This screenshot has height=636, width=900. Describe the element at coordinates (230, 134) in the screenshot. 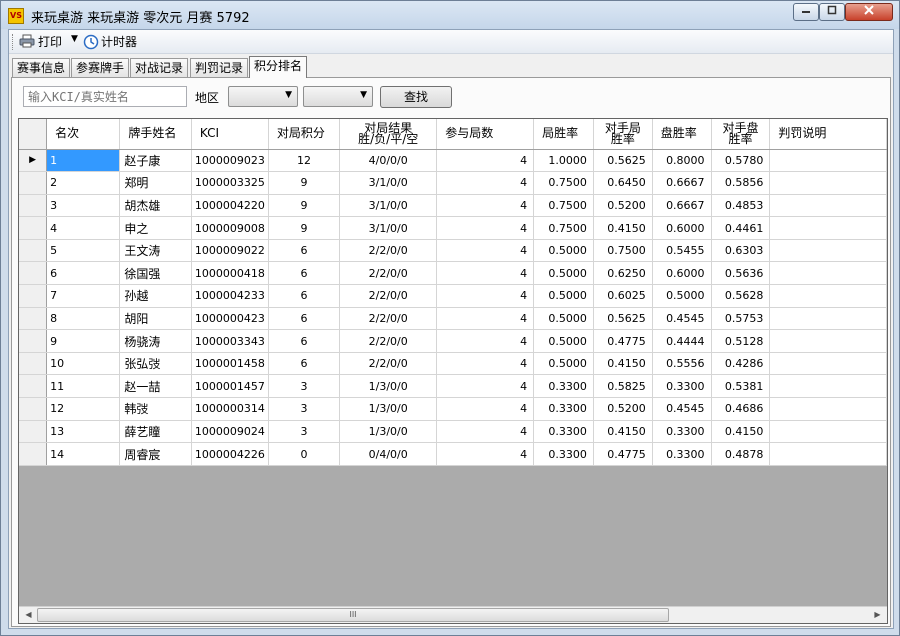

I see `column-header-kci: KCI` at that location.